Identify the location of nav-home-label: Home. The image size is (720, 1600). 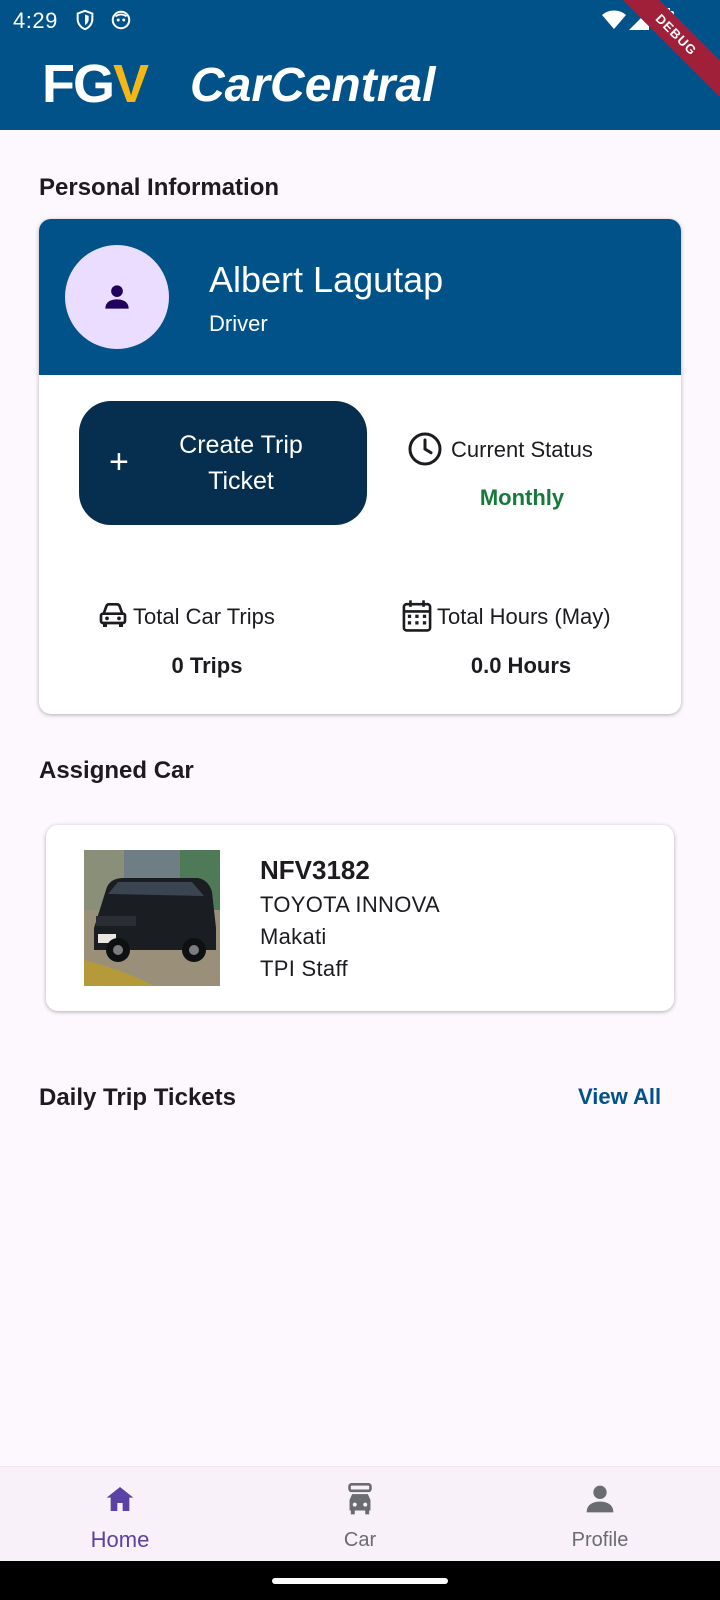
(120, 1539).